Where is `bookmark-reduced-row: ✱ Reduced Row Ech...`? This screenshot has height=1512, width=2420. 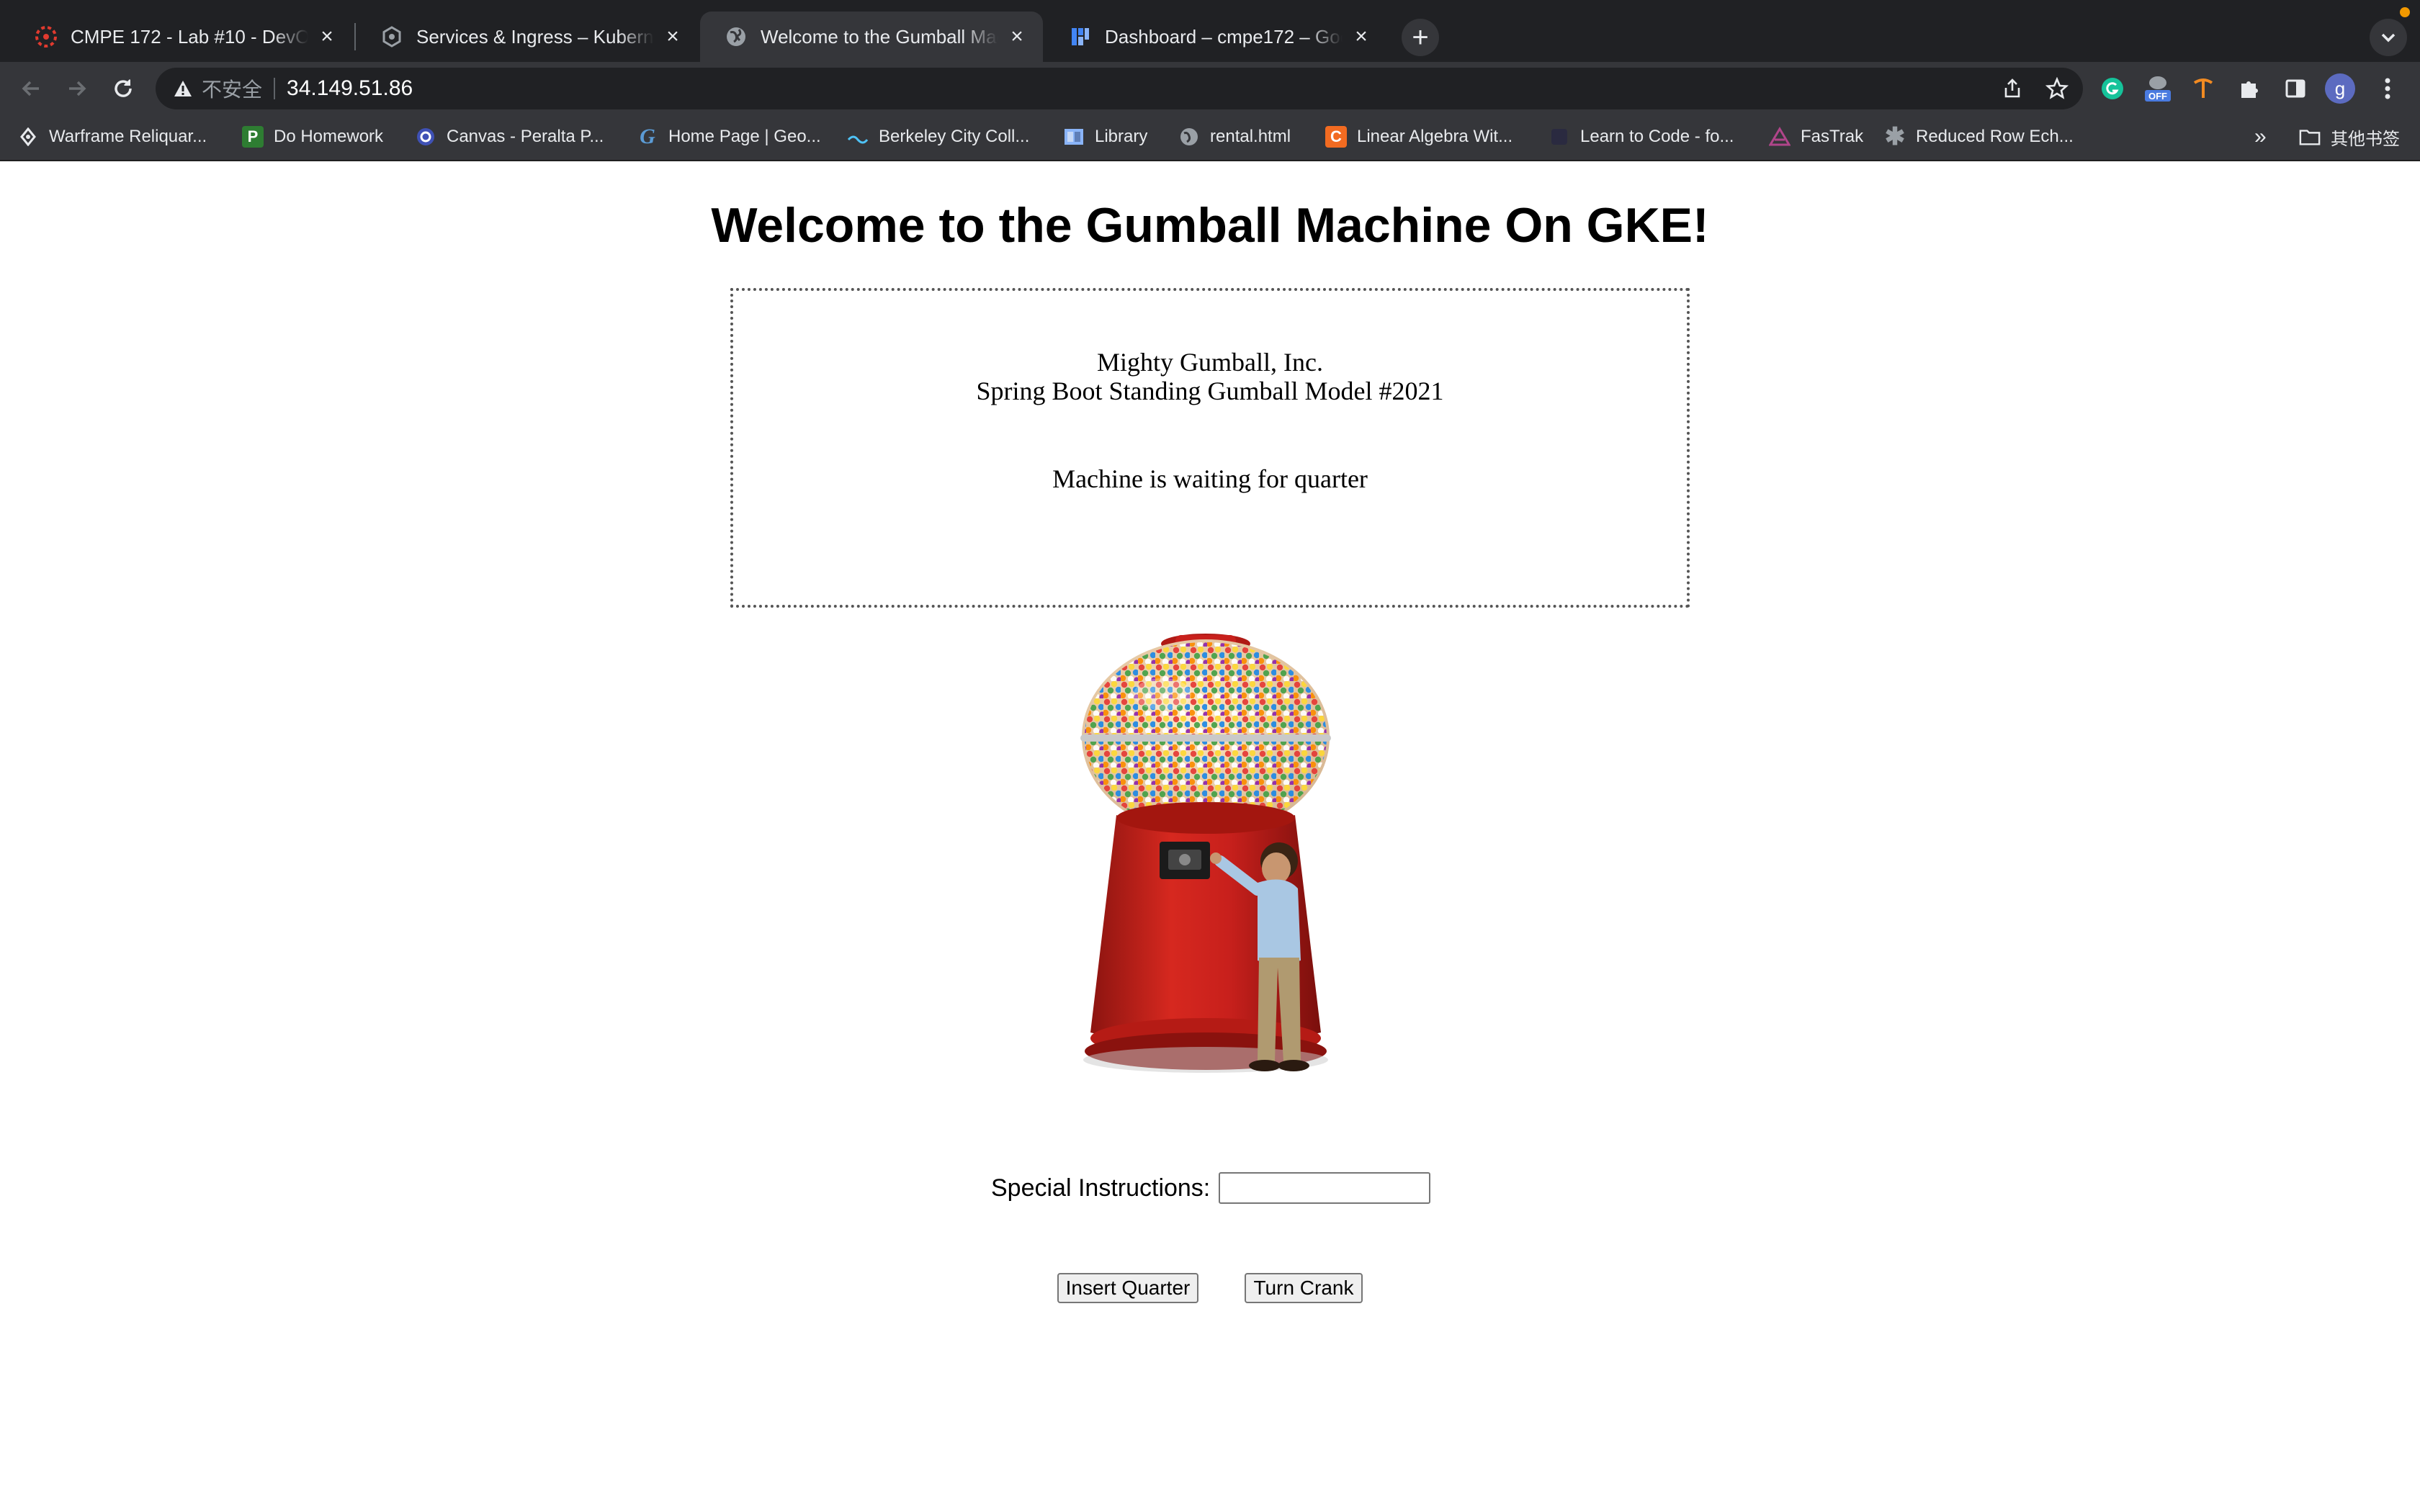 bookmark-reduced-row: ✱ Reduced Row Ech... is located at coordinates (1979, 137).